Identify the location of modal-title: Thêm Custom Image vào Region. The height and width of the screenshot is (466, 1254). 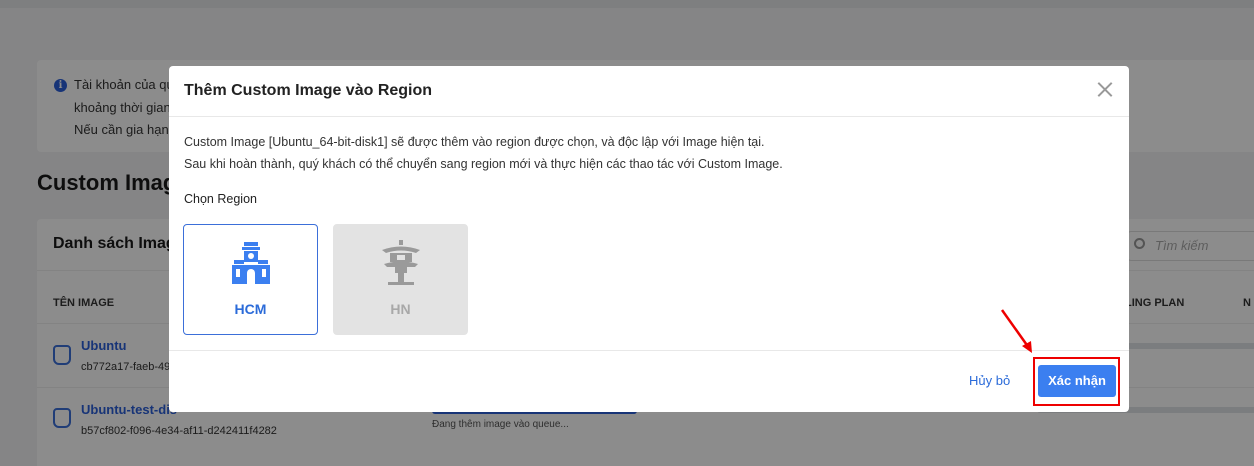
(308, 90).